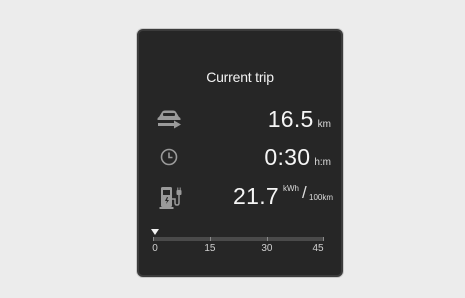  What do you see at coordinates (291, 188) in the screenshot?
I see `consumption-unit-energy: kWh` at bounding box center [291, 188].